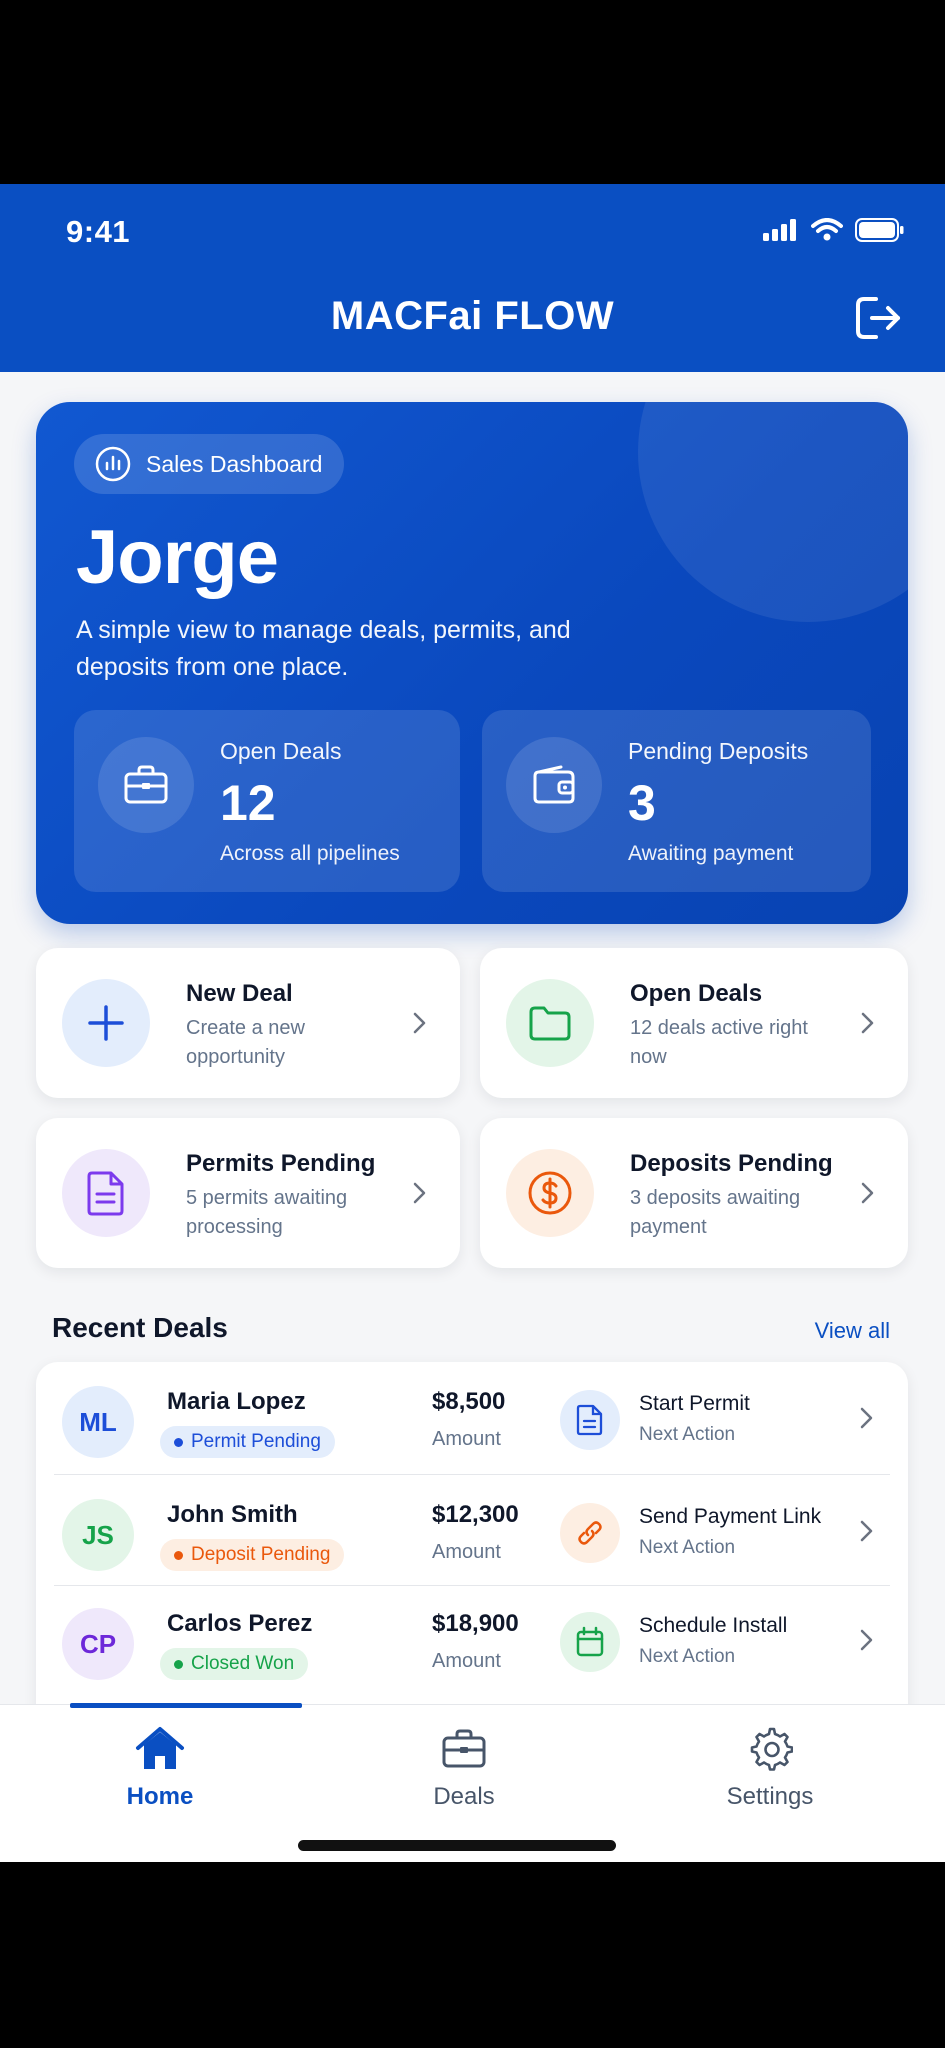 The image size is (945, 2048). Describe the element at coordinates (472, 1955) in the screenshot. I see `bottom-letterbox` at that location.